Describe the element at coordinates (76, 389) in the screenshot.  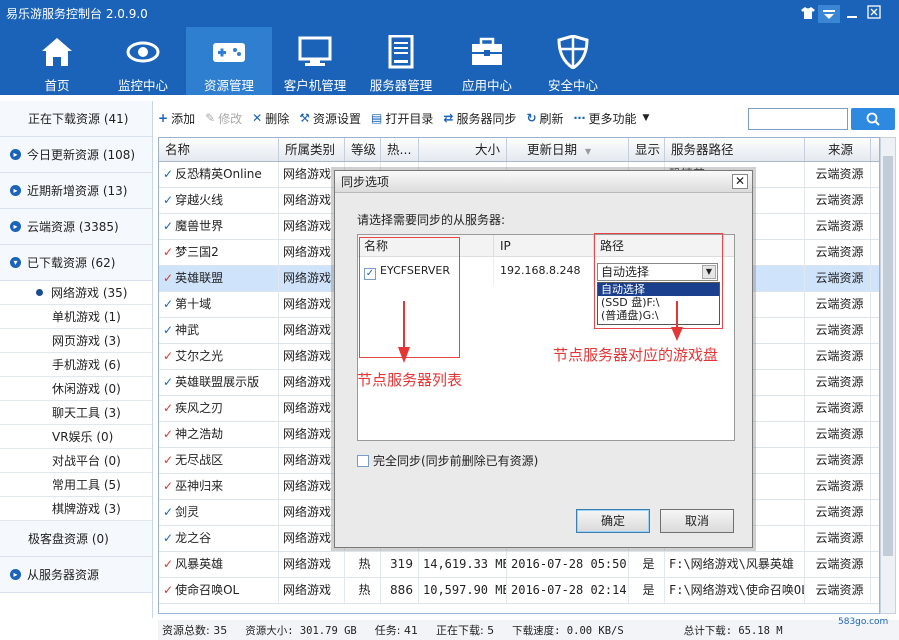
I see `sidebar-sub-casual: 休闲游戏 (0)` at that location.